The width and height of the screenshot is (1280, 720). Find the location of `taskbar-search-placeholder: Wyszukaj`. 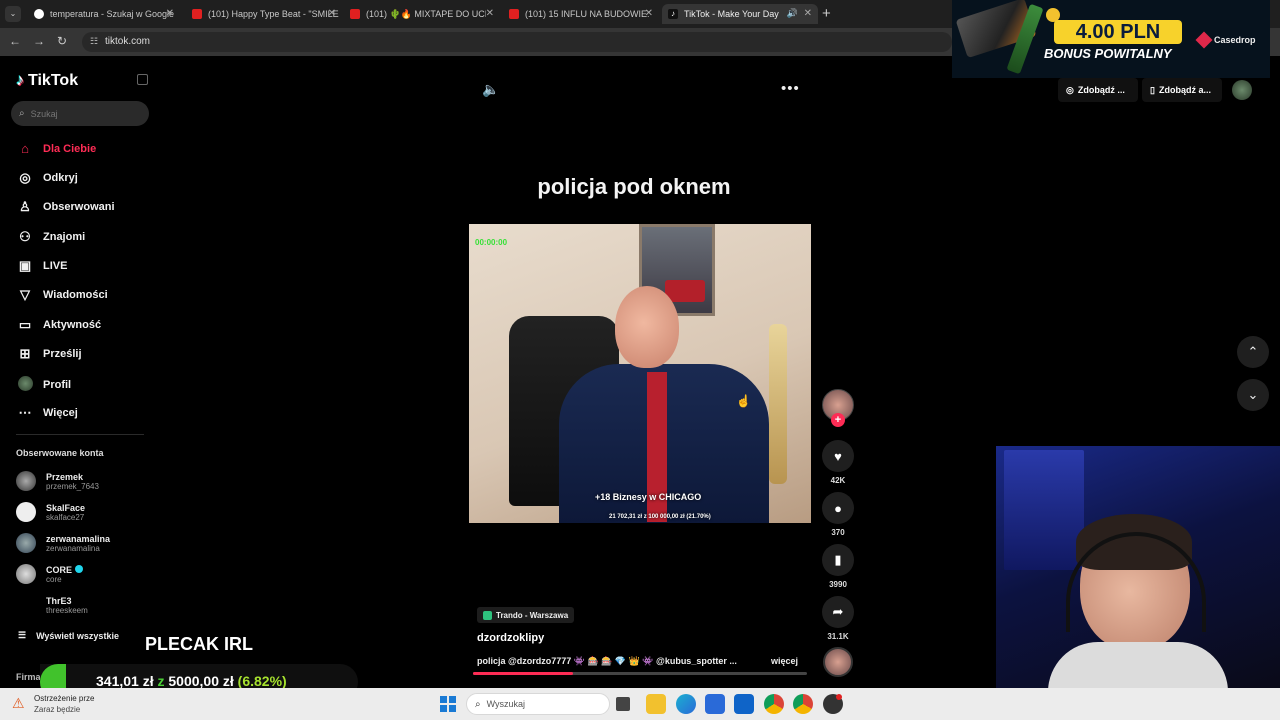

taskbar-search-placeholder: Wyszukaj is located at coordinates (506, 704).